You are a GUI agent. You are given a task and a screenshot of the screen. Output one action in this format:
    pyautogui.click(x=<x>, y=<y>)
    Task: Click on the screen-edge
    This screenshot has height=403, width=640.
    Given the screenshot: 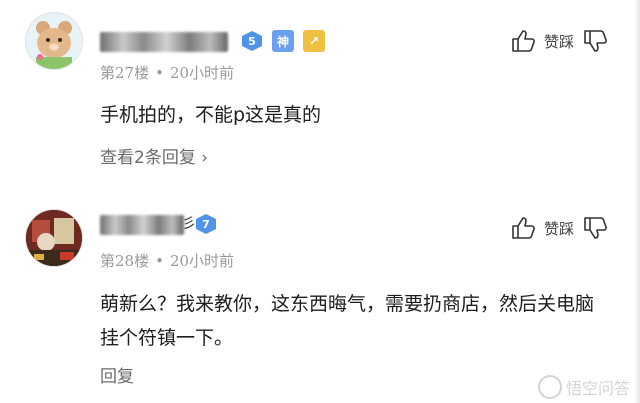 What is the action you would take?
    pyautogui.click(x=637, y=201)
    